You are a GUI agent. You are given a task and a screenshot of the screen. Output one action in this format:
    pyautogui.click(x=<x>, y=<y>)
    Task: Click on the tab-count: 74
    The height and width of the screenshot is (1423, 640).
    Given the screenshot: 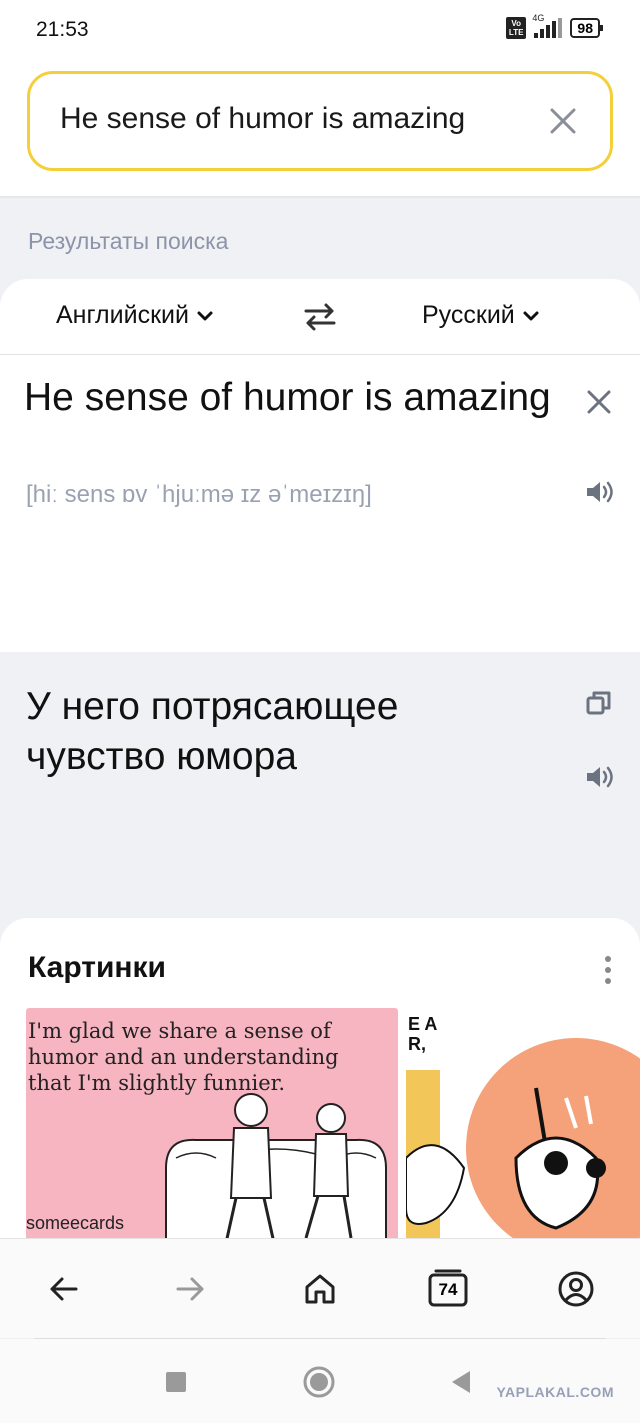 What is the action you would take?
    pyautogui.click(x=448, y=1289)
    